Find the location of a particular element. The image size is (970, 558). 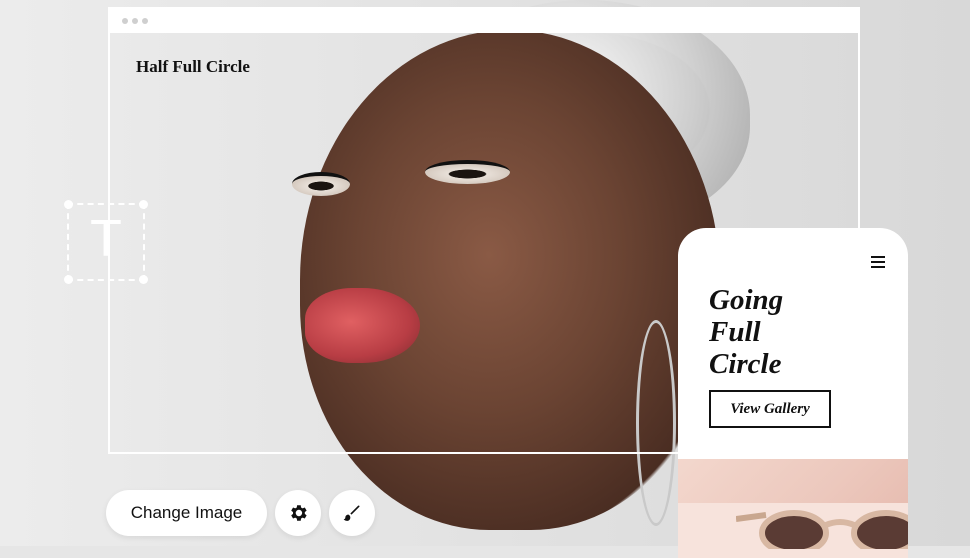

browser-toolbar is located at coordinates (484, 21).